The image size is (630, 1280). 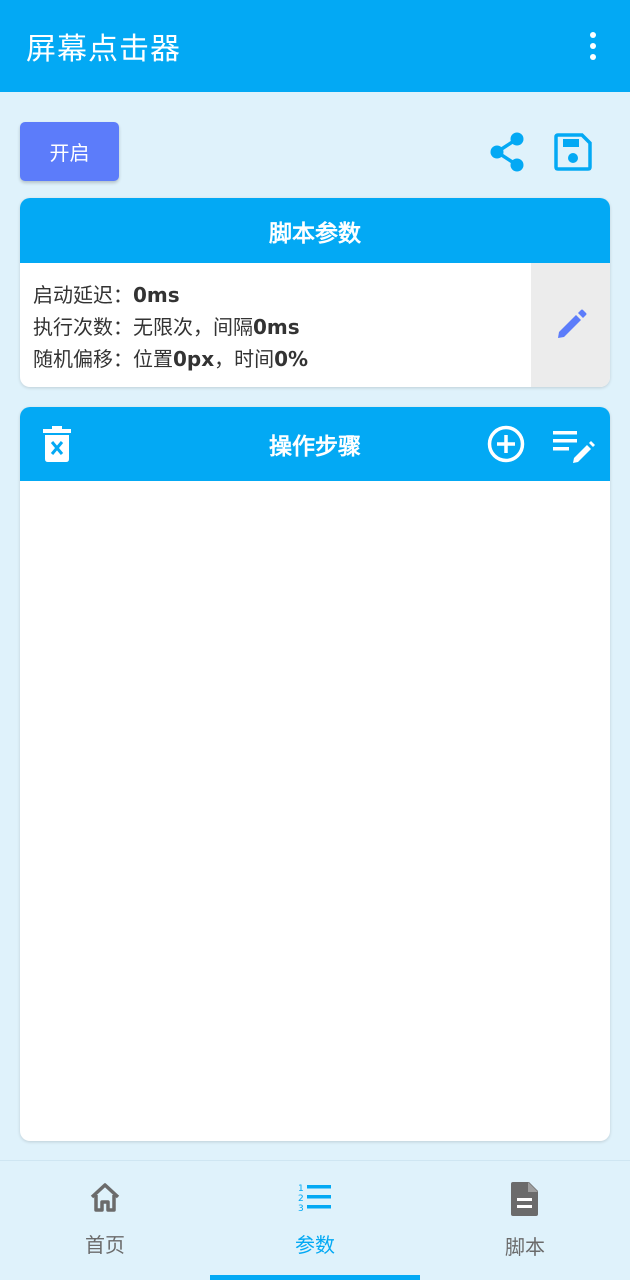 What do you see at coordinates (105, 1245) in the screenshot?
I see `nav-label-home: 首页` at bounding box center [105, 1245].